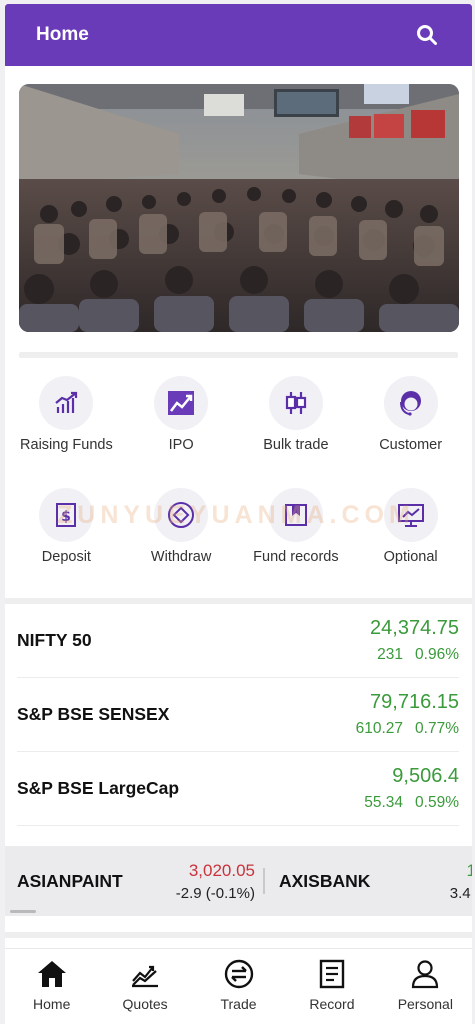 This screenshot has height=1024, width=475. What do you see at coordinates (437, 802) in the screenshot?
I see `index-percent: 0.59%` at bounding box center [437, 802].